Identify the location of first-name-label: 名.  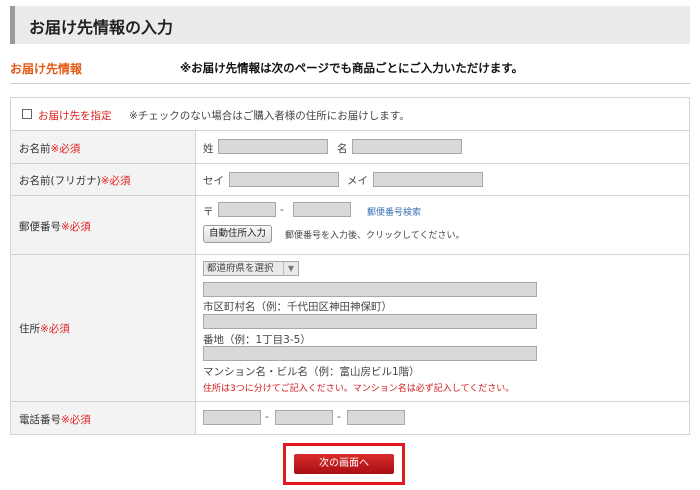
(342, 149).